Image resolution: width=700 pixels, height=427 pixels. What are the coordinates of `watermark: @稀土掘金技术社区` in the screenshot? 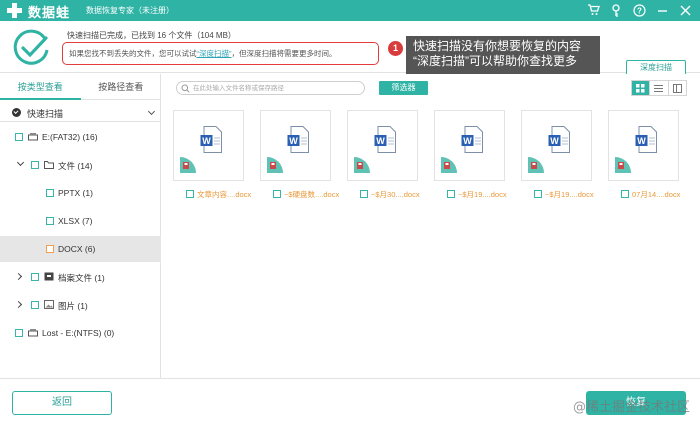 It's located at (631, 407).